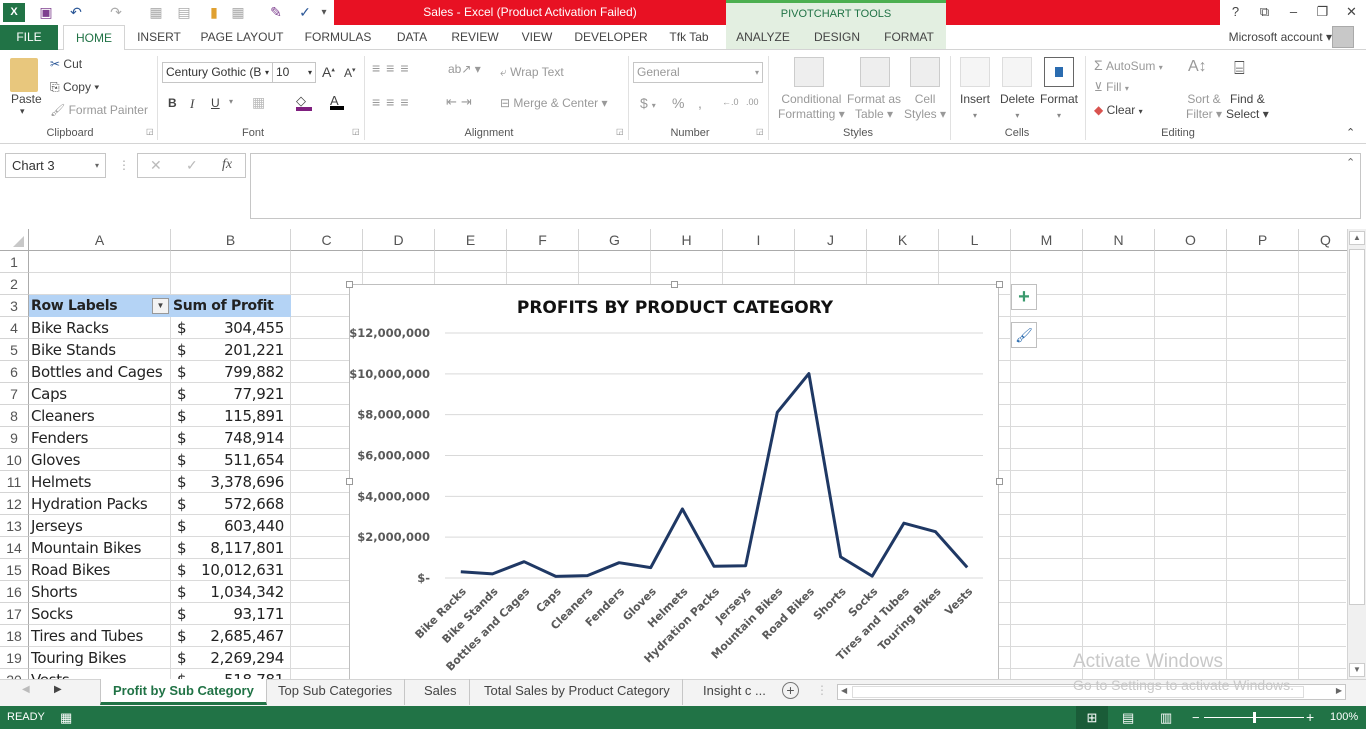 The height and width of the screenshot is (729, 1366). What do you see at coordinates (54, 592) in the screenshot?
I see `pivot-row-label: Shorts` at bounding box center [54, 592].